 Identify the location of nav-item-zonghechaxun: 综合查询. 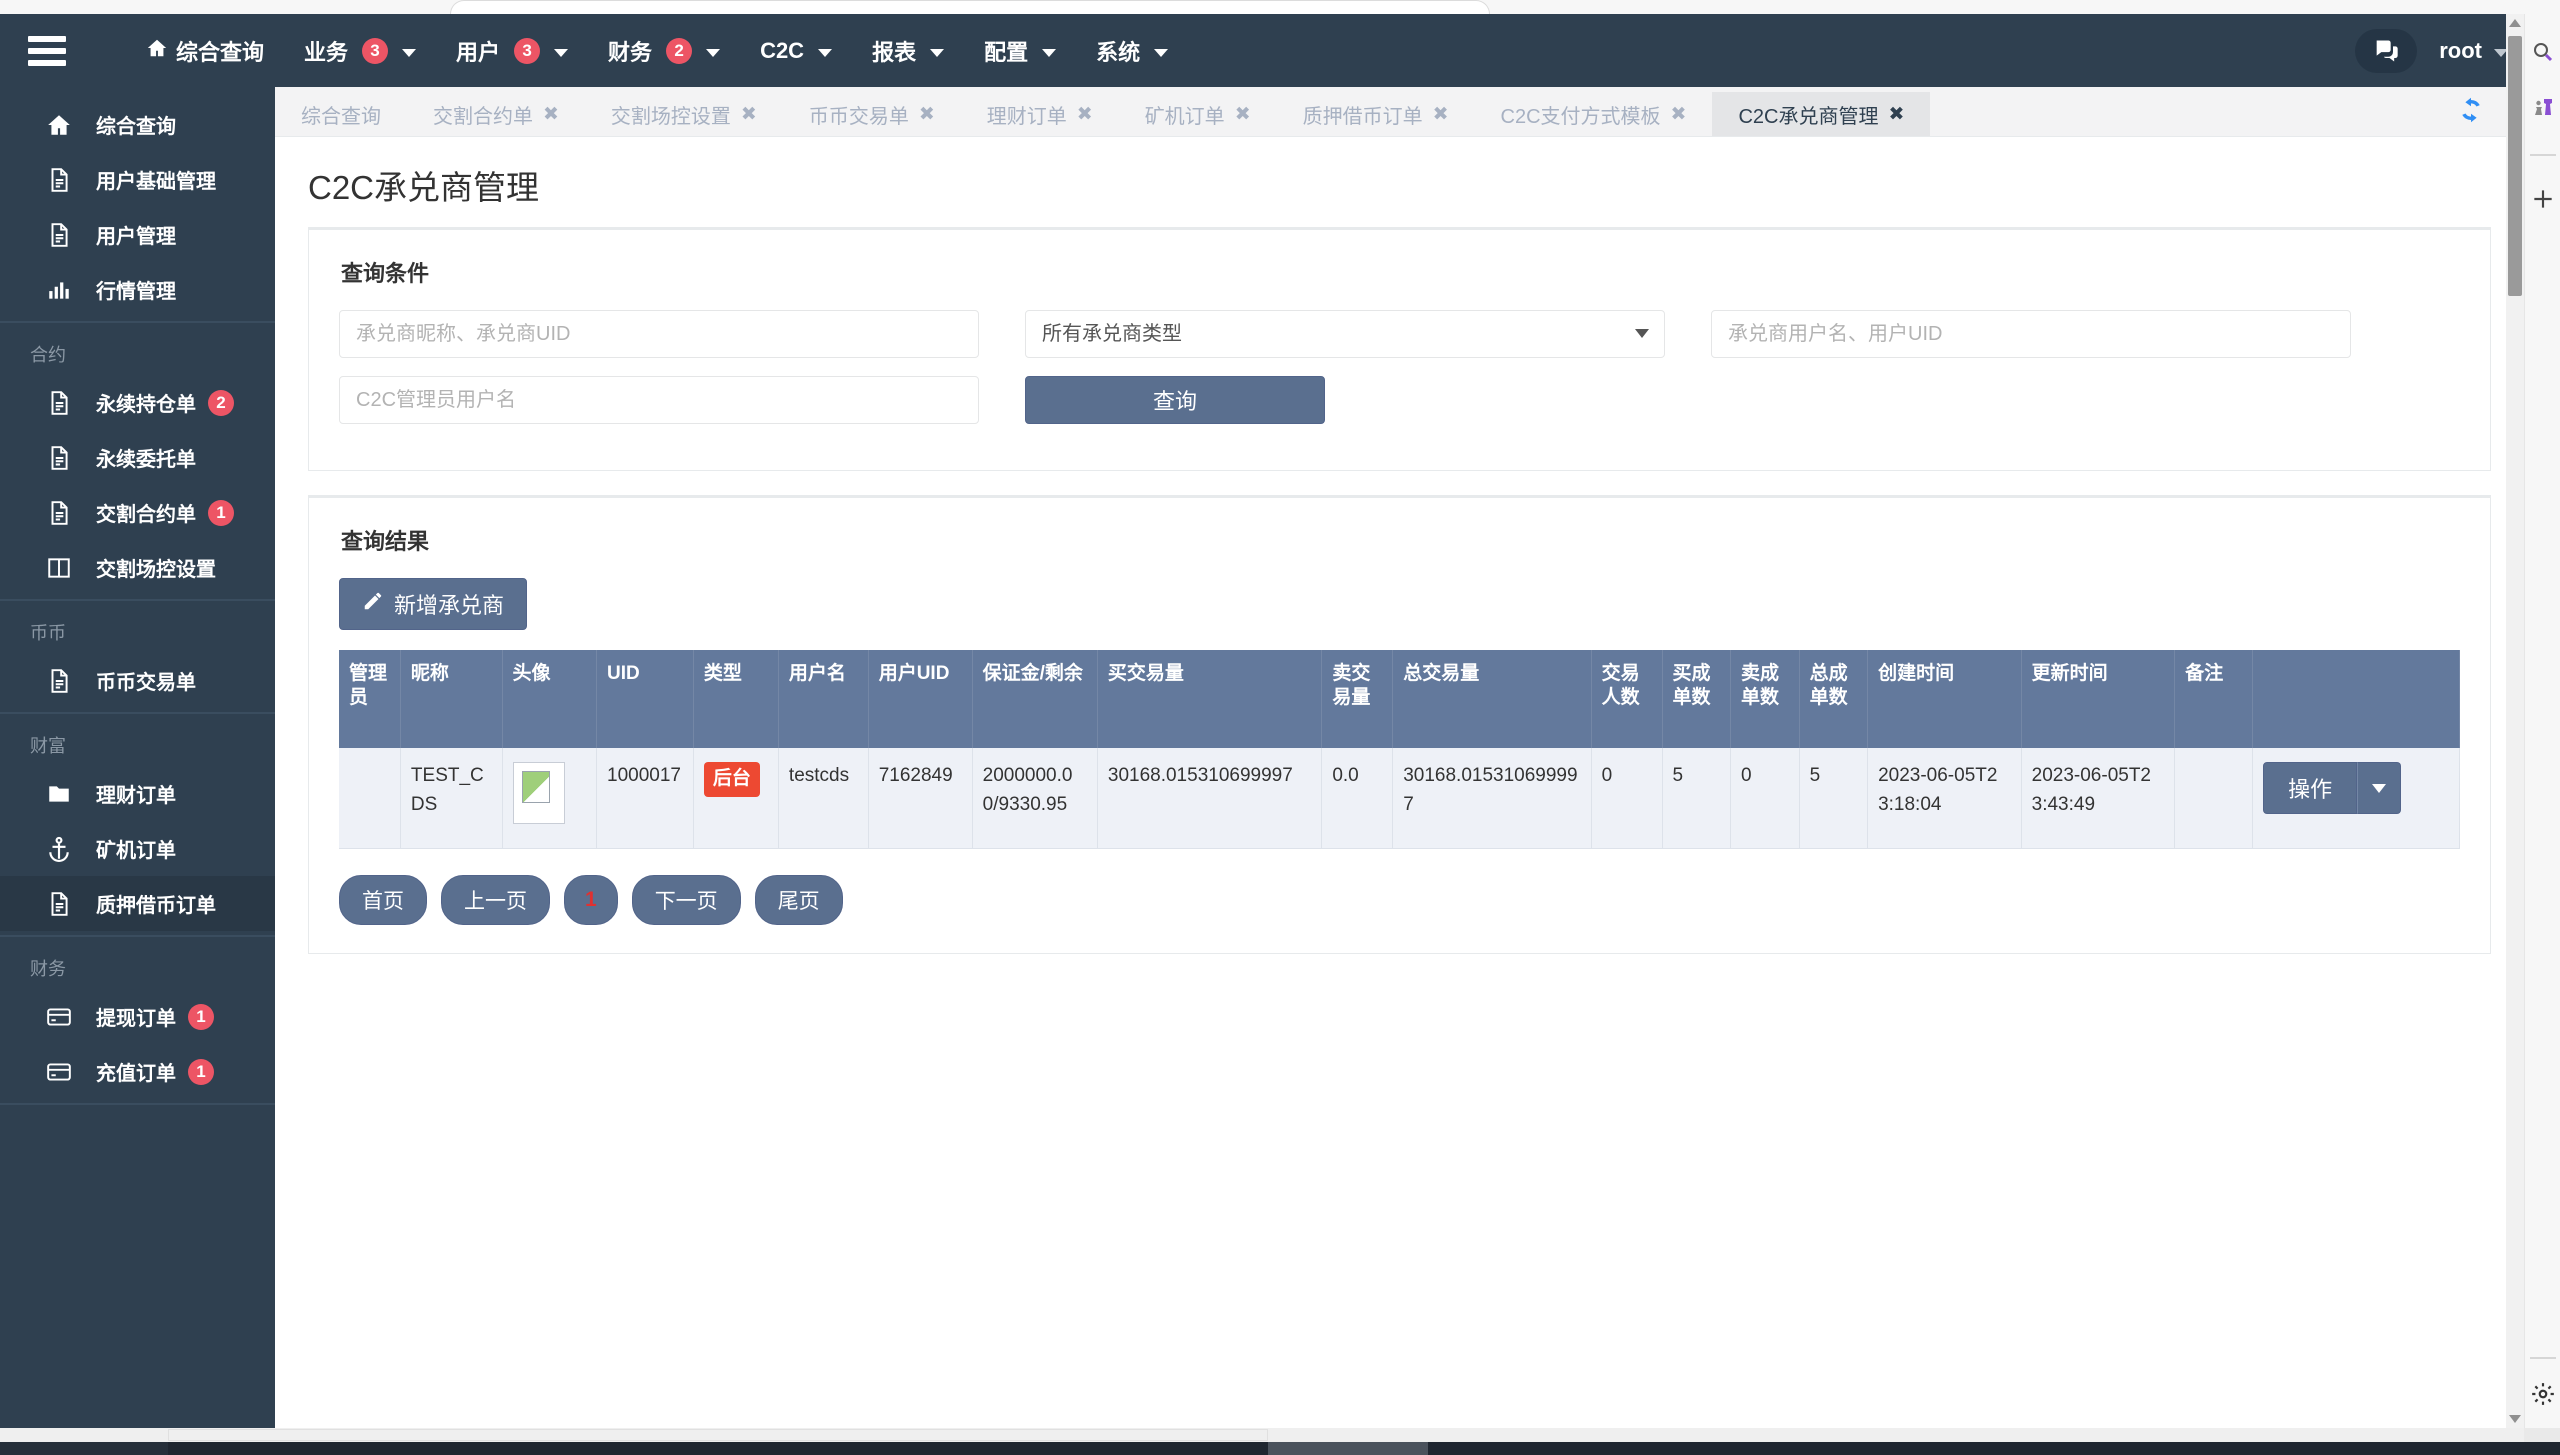
(205, 50).